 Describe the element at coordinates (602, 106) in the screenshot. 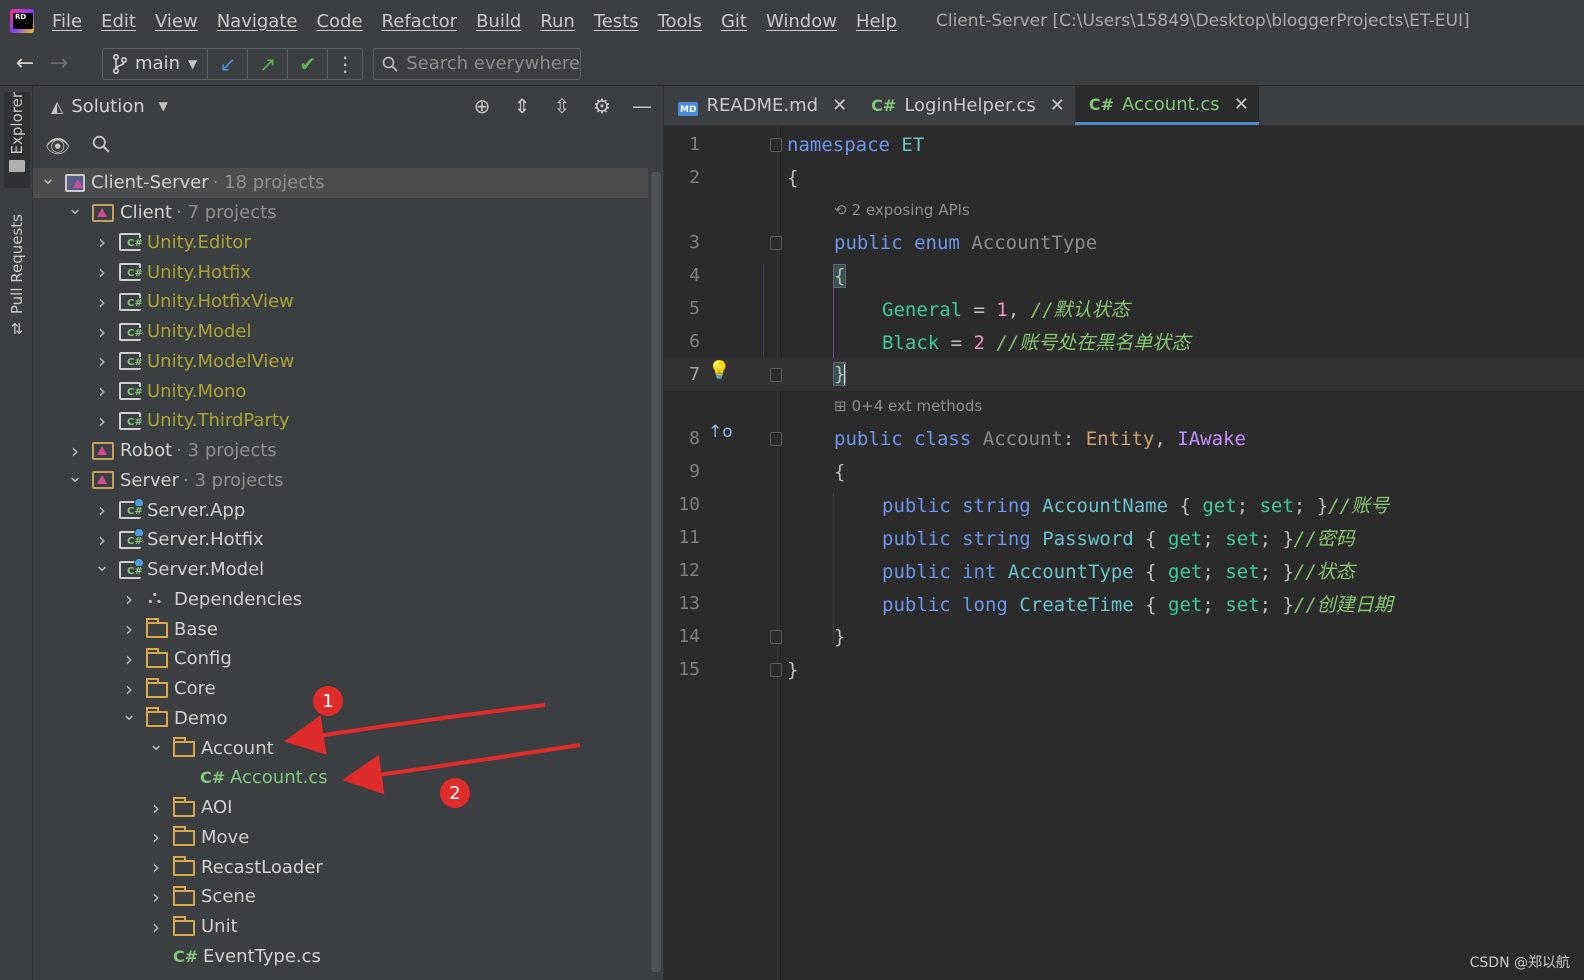

I see `gear-icon: ⚙` at that location.